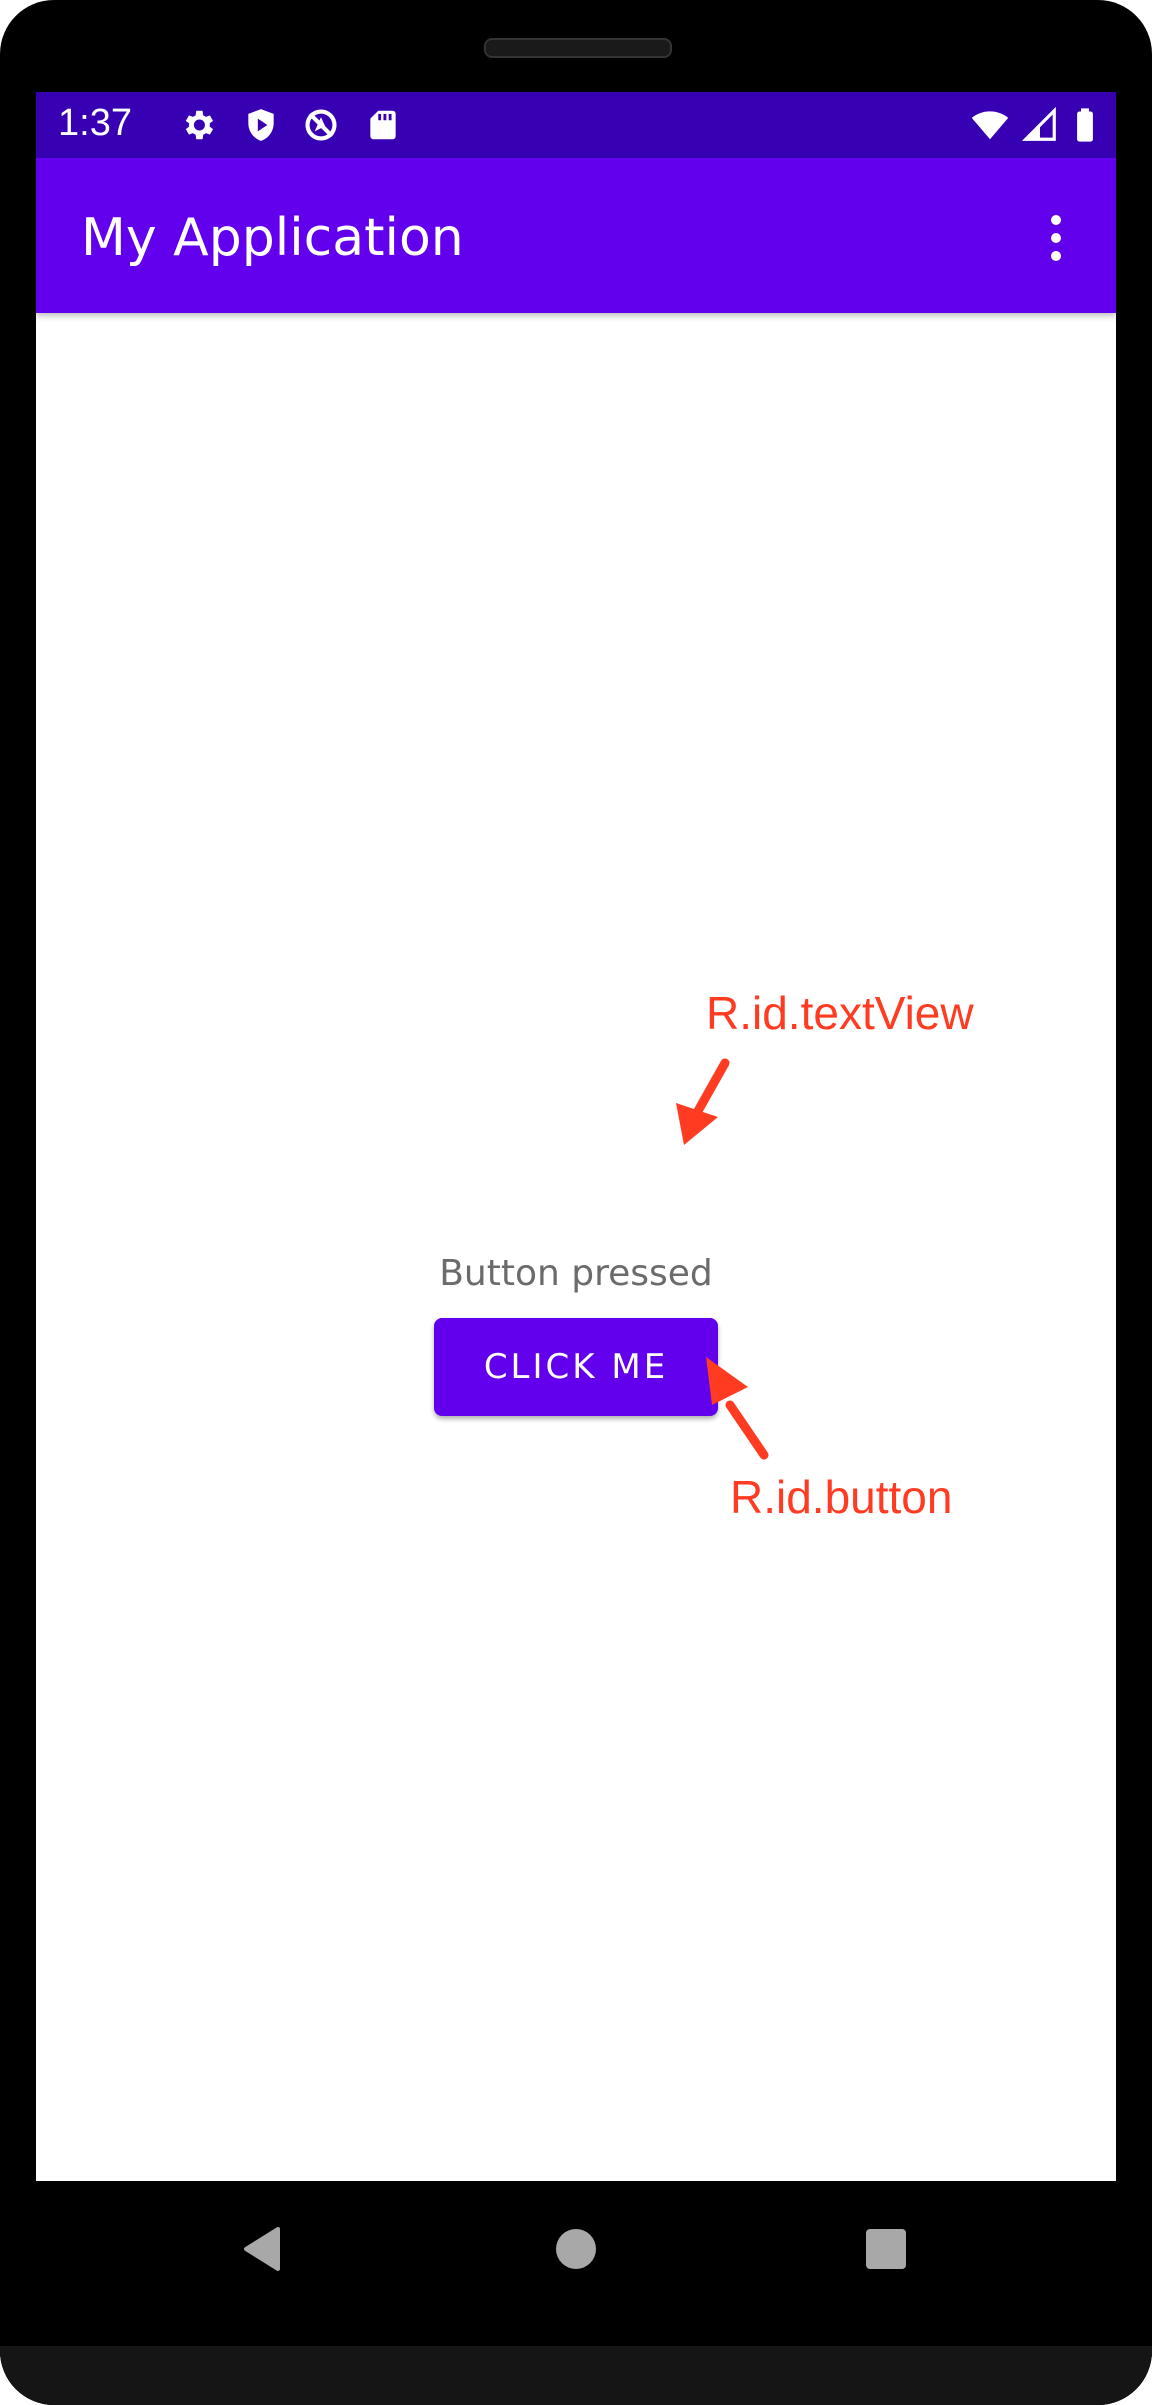  What do you see at coordinates (261, 2249) in the screenshot?
I see `back-icon` at bounding box center [261, 2249].